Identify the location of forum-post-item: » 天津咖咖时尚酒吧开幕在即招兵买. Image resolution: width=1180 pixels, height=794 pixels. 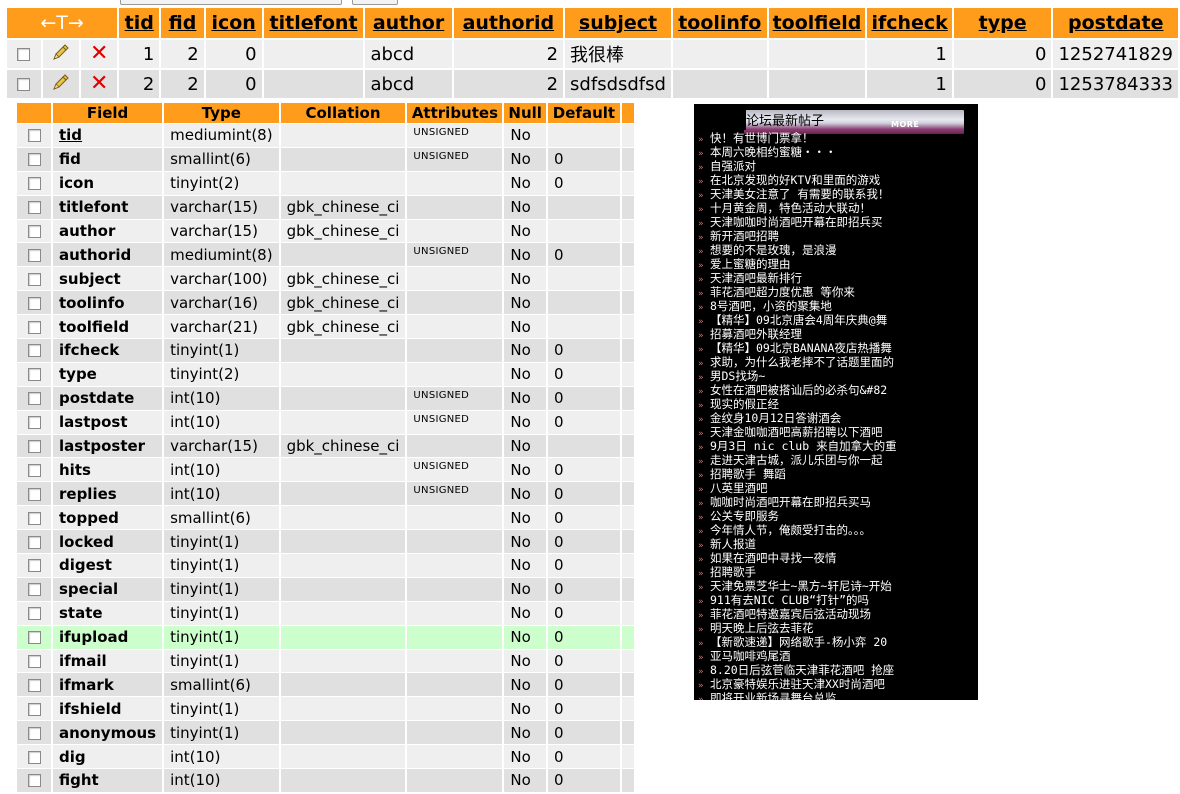
(837, 222).